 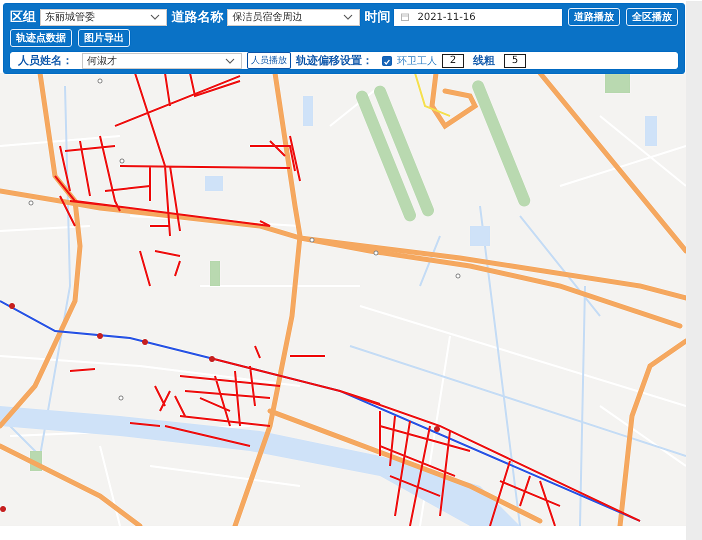 I want to click on checkbox, so click(x=387, y=61).